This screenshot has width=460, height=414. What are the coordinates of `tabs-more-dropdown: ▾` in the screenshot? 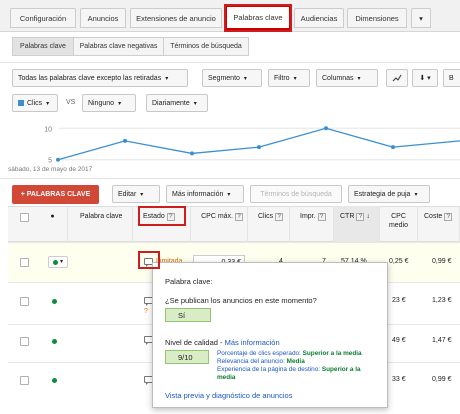 It's located at (421, 18).